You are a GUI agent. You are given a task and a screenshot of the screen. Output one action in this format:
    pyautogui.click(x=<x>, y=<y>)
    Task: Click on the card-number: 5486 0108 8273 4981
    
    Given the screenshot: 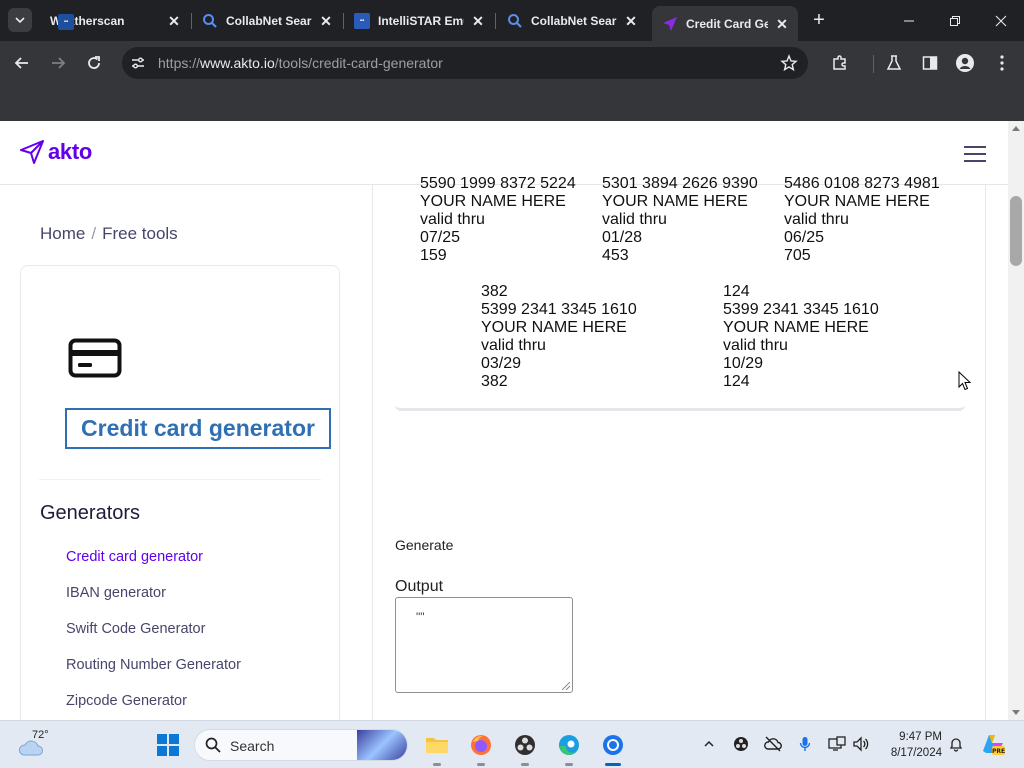 What is the action you would take?
    pyautogui.click(x=862, y=183)
    